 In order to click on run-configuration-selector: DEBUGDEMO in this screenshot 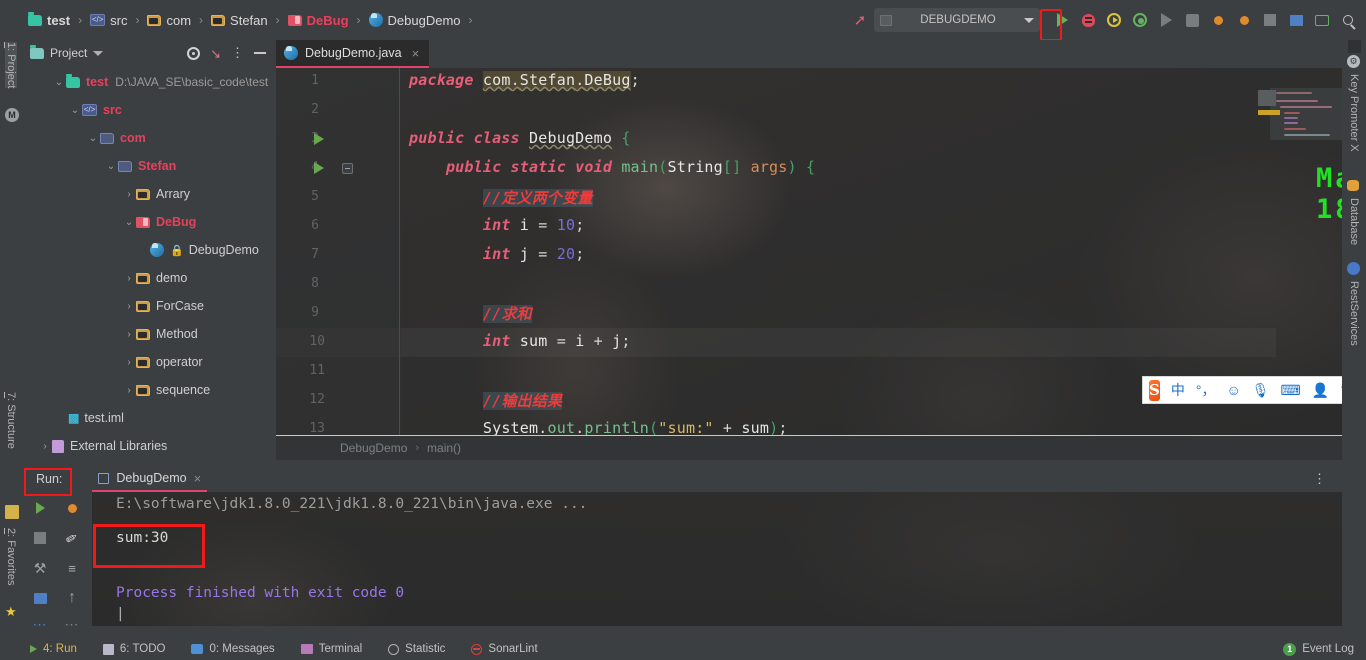, I will do `click(957, 20)`.